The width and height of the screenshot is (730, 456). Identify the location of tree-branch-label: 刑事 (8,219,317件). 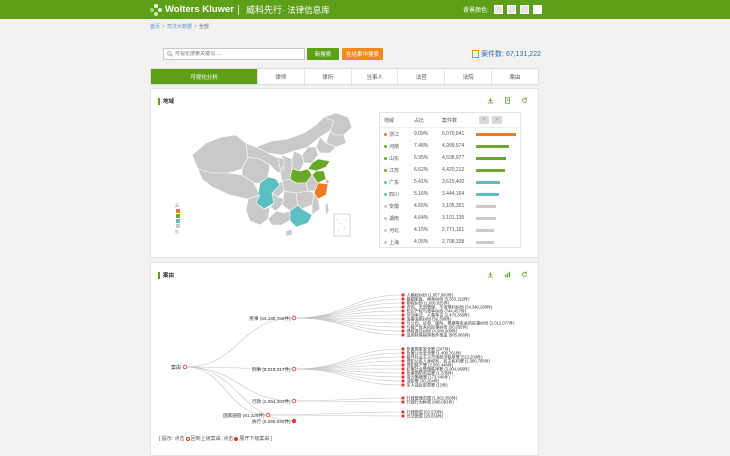
(271, 369).